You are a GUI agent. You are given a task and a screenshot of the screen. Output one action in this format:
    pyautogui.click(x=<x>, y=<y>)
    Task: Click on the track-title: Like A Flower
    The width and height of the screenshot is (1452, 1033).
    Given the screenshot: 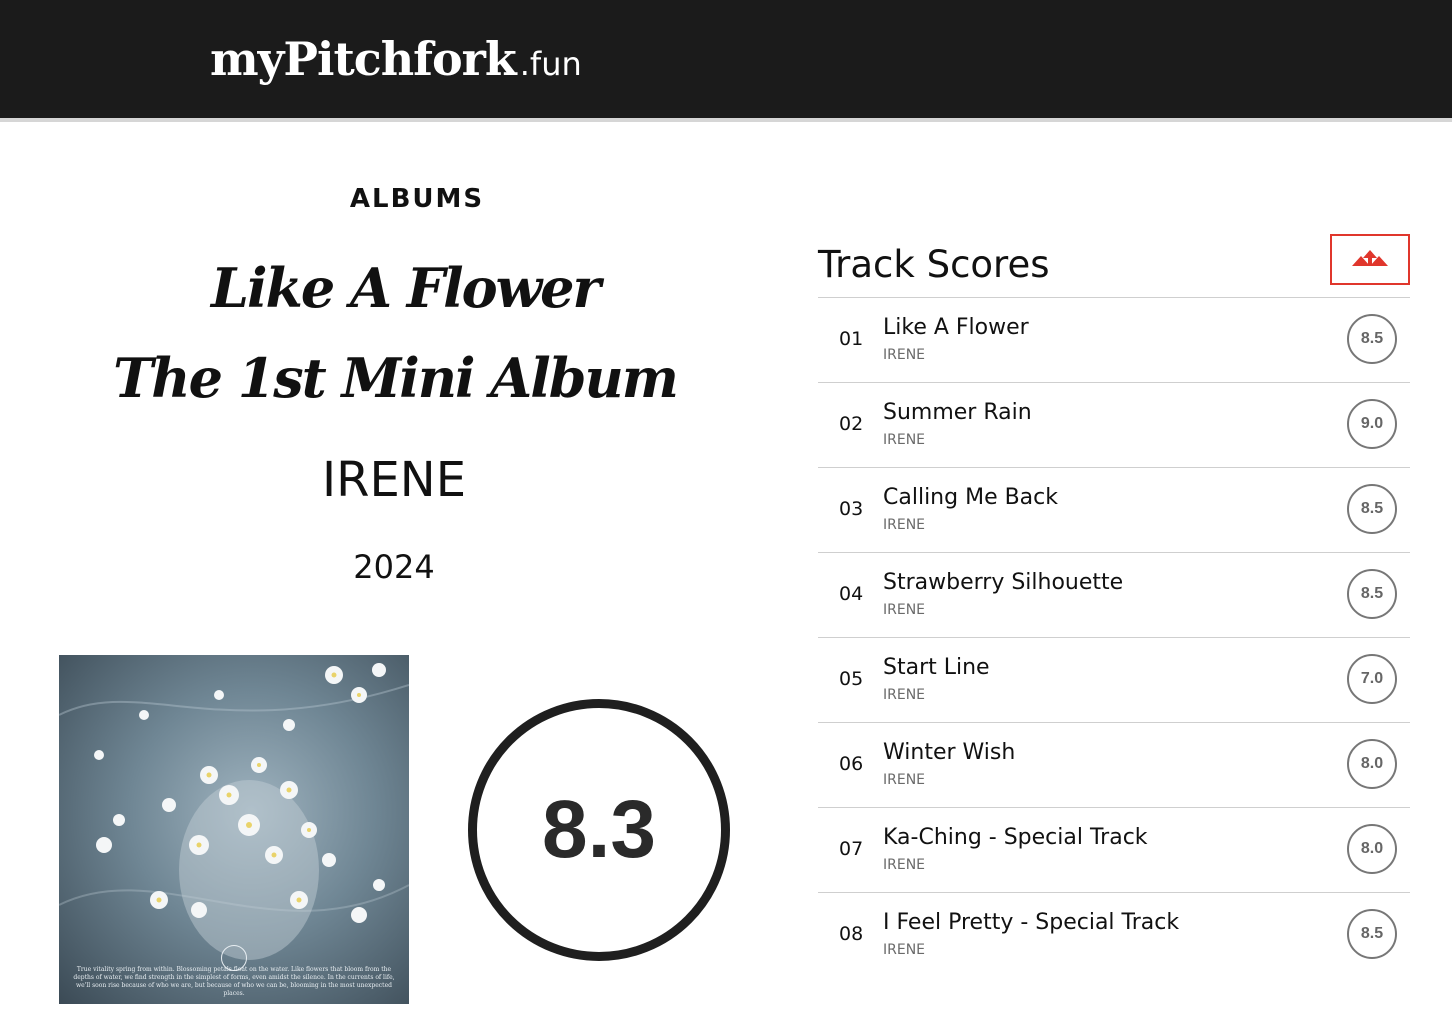 What is the action you would take?
    pyautogui.click(x=956, y=327)
    